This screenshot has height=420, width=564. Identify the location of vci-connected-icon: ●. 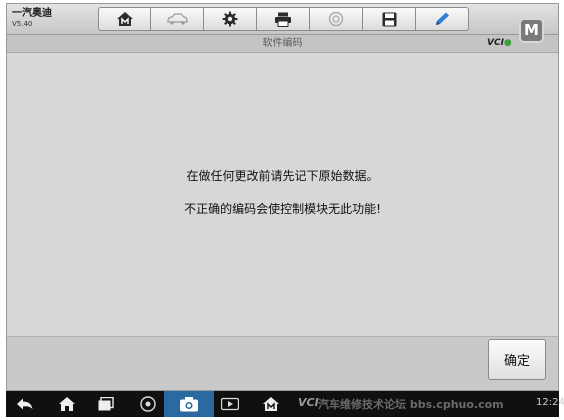
(507, 43).